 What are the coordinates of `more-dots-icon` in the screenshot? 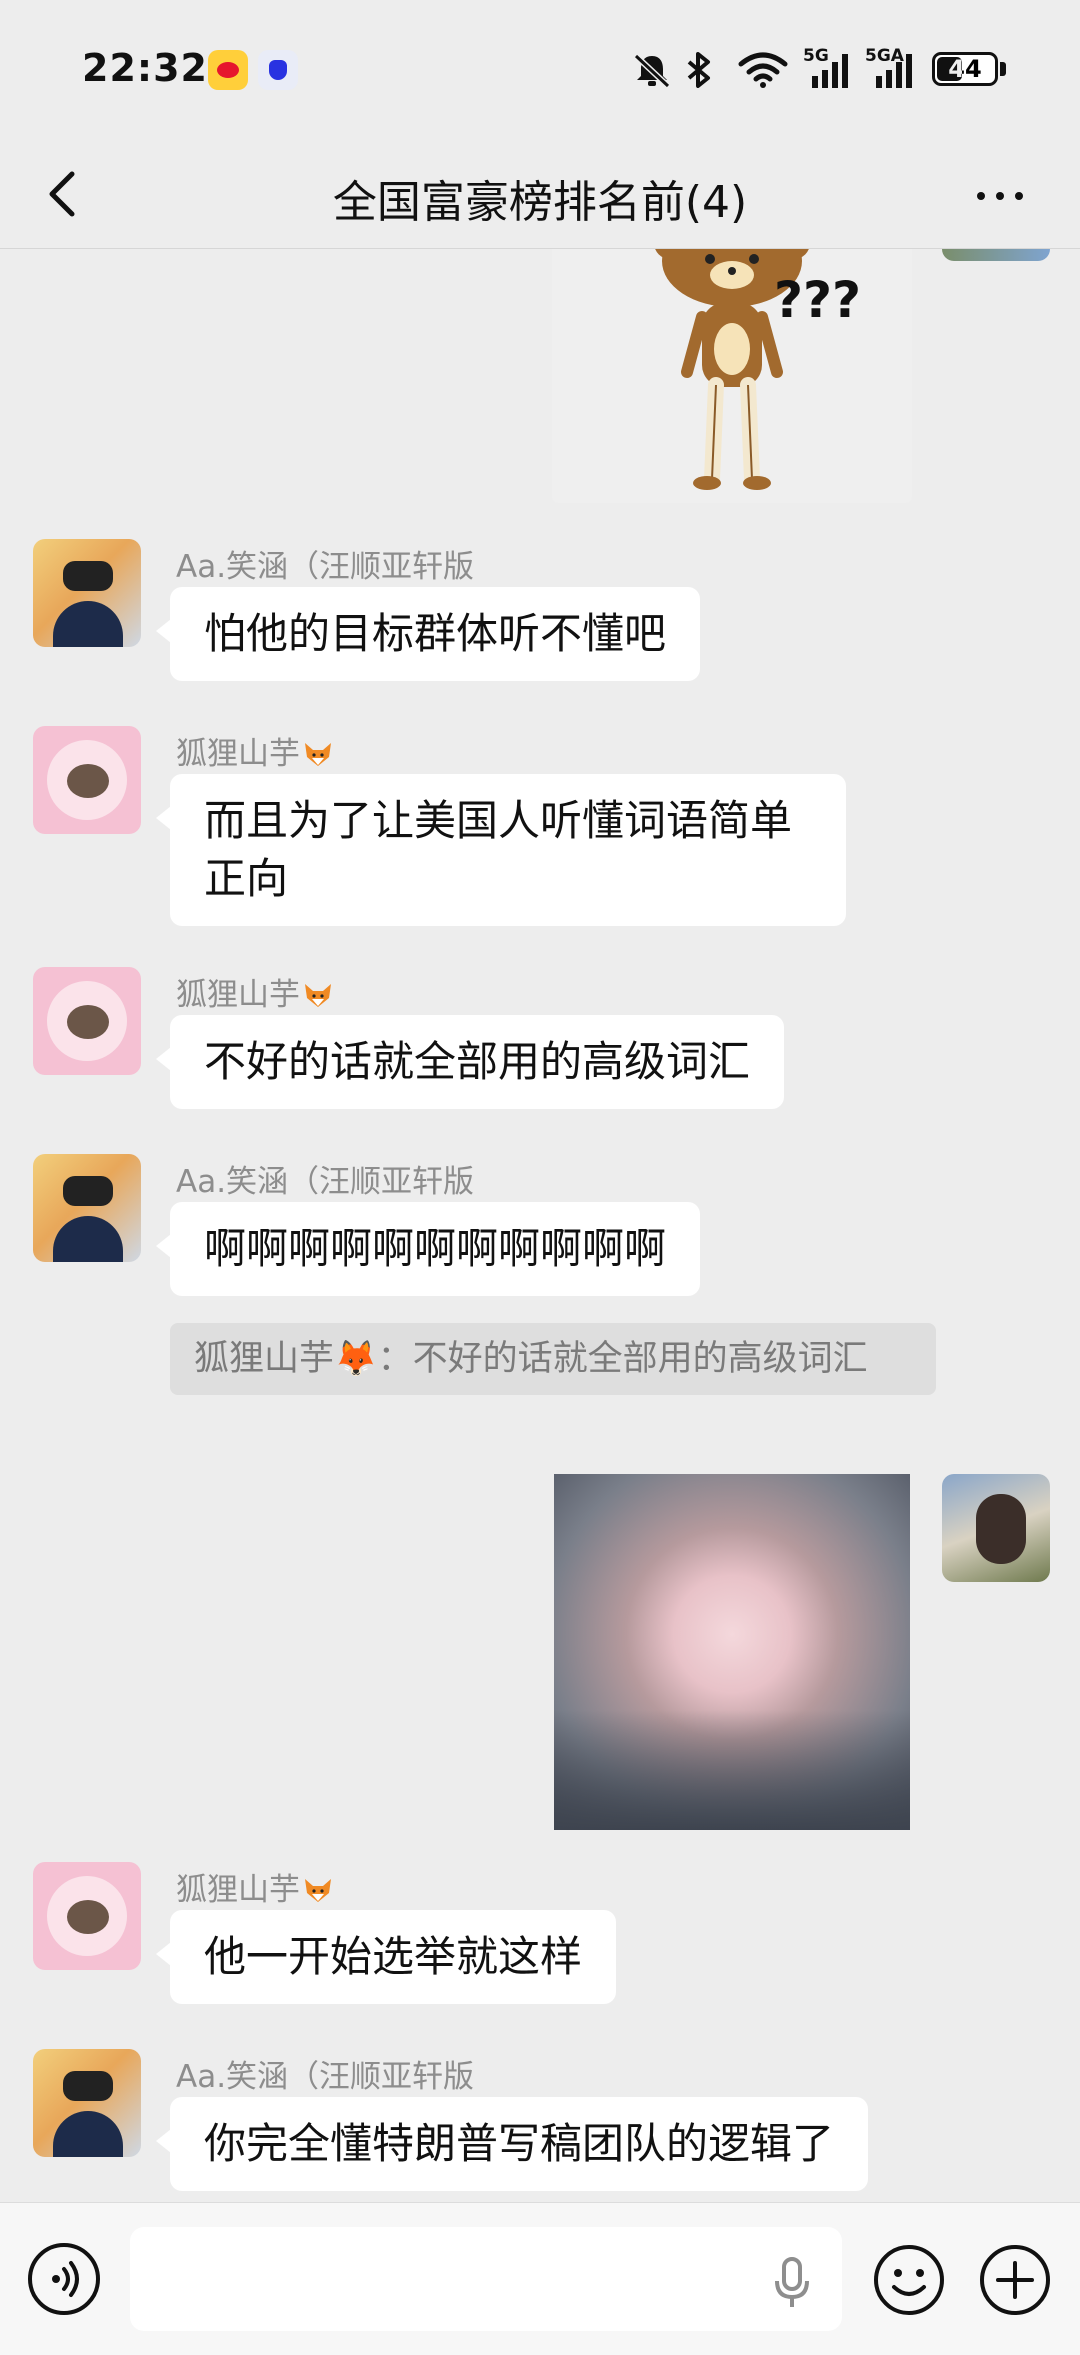 It's located at (981, 196).